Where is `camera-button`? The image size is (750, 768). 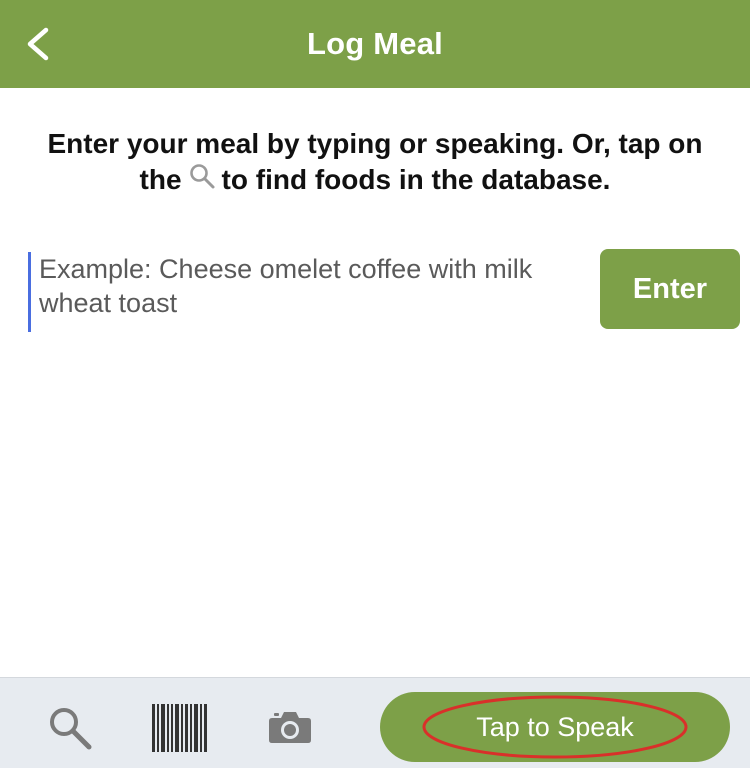 camera-button is located at coordinates (290, 727).